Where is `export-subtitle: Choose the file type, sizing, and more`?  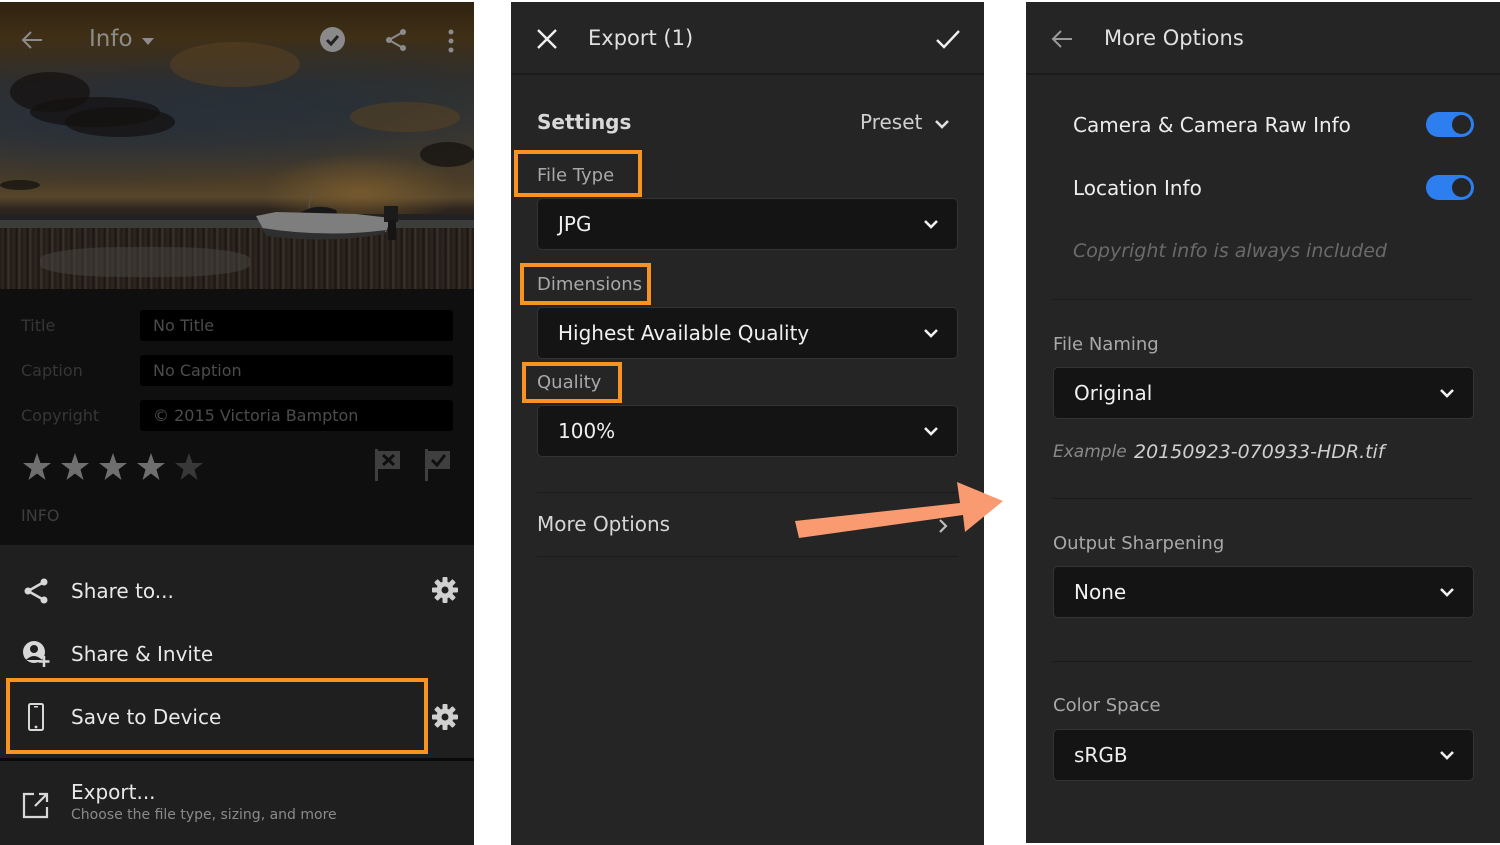
export-subtitle: Choose the file type, sizing, and more is located at coordinates (204, 815).